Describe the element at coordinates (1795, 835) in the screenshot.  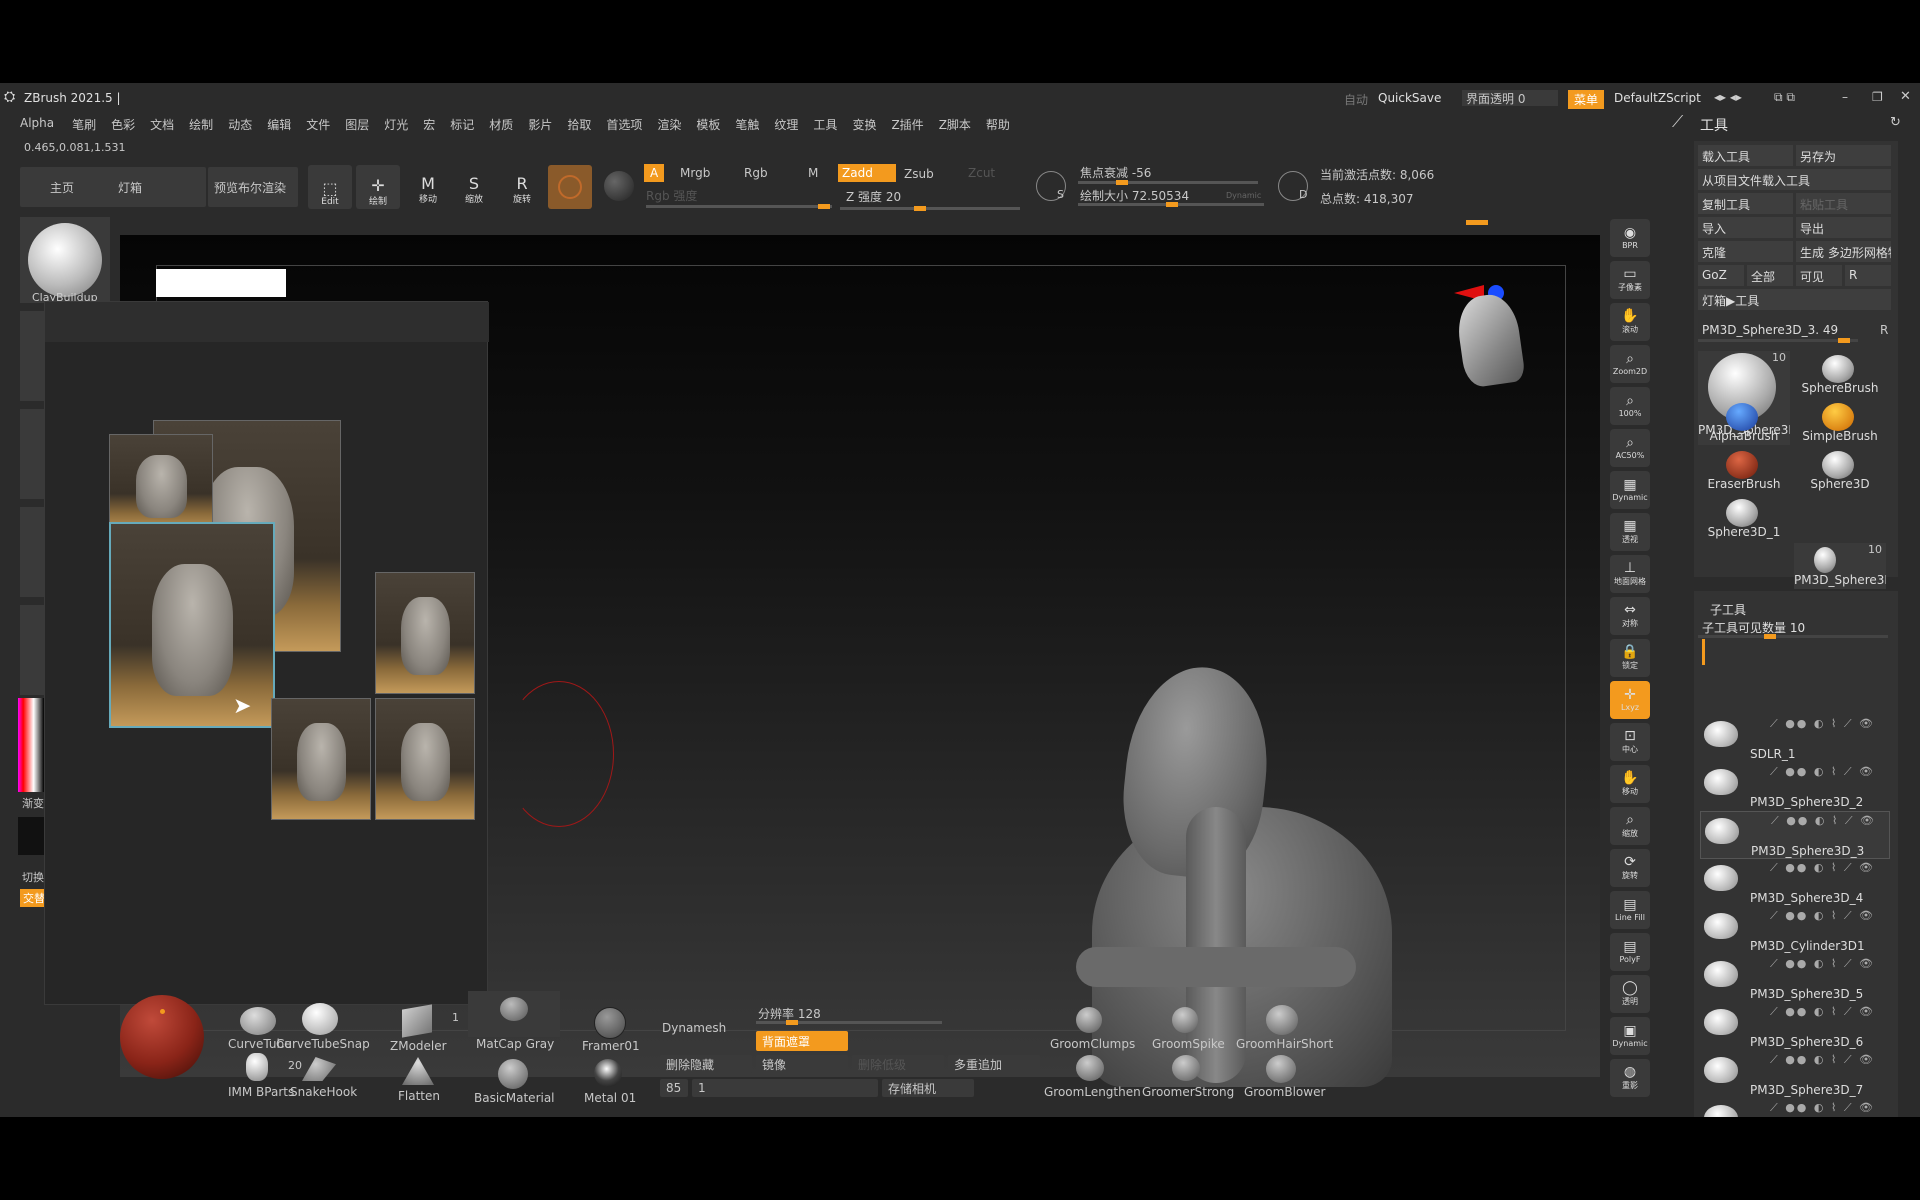
I see `subtool-row-2: ⟋ ●● ◐ ⌇ ⟋ 👁 PM3D_Sphere3D_3` at that location.